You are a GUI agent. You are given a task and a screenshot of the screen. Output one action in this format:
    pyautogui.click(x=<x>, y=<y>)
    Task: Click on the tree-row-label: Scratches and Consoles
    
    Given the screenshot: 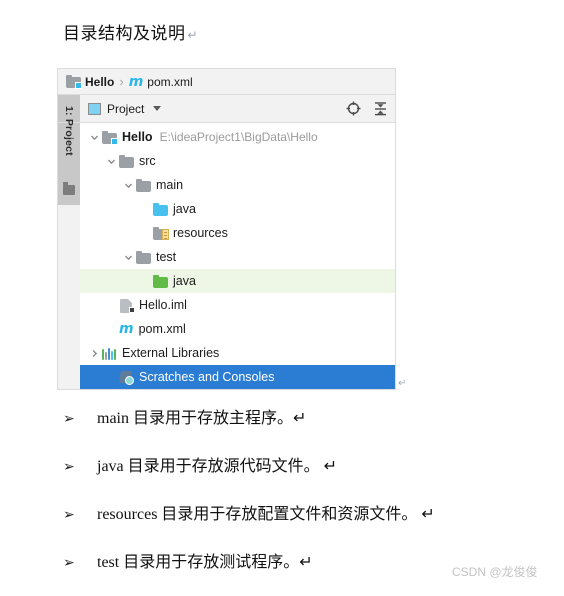 What is the action you would take?
    pyautogui.click(x=207, y=377)
    